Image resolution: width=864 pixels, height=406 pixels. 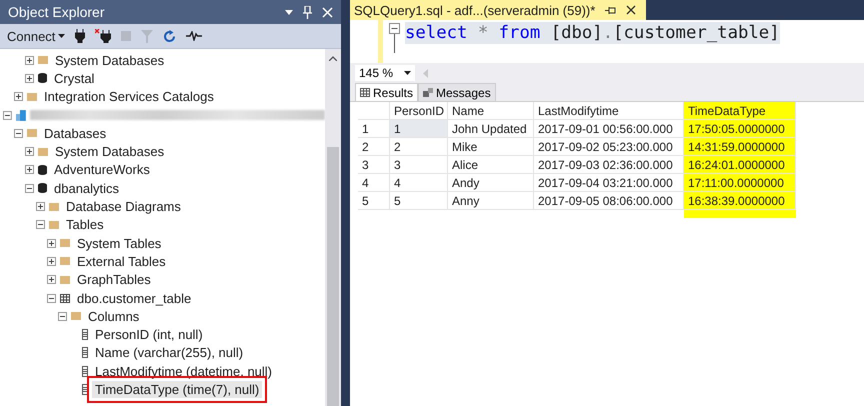 What do you see at coordinates (740, 183) in the screenshot?
I see `table-cell: 17:11:00.0000000` at bounding box center [740, 183].